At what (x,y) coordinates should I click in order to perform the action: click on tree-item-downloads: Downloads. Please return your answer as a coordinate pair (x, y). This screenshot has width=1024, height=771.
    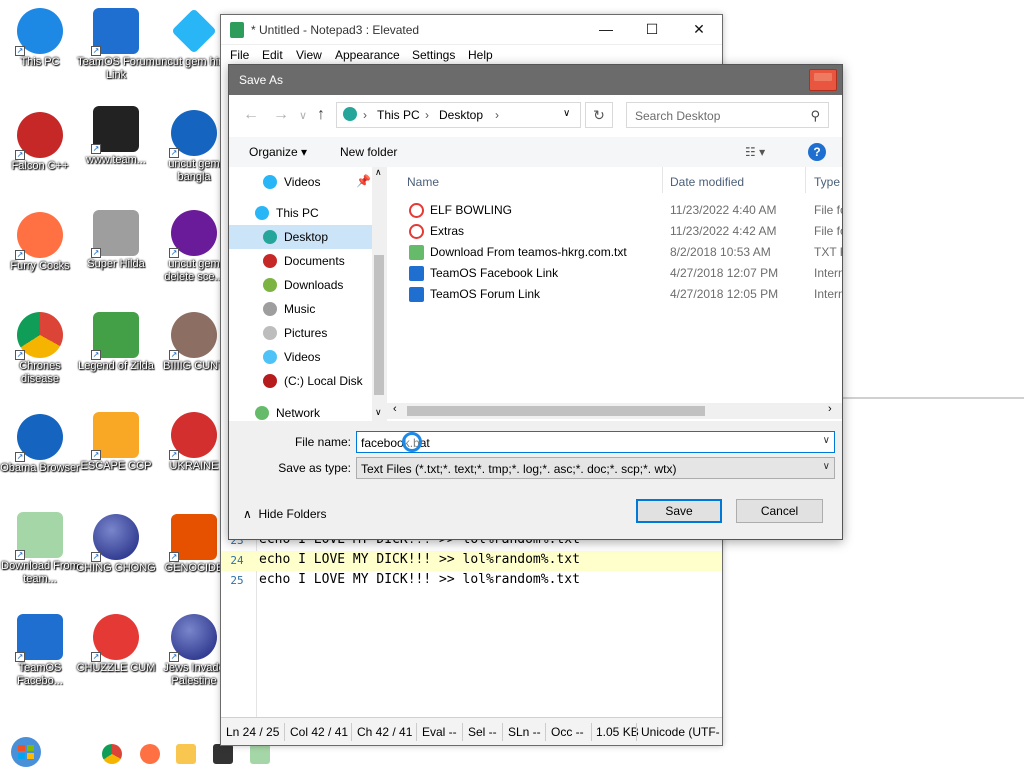
    Looking at the image, I should click on (300, 285).